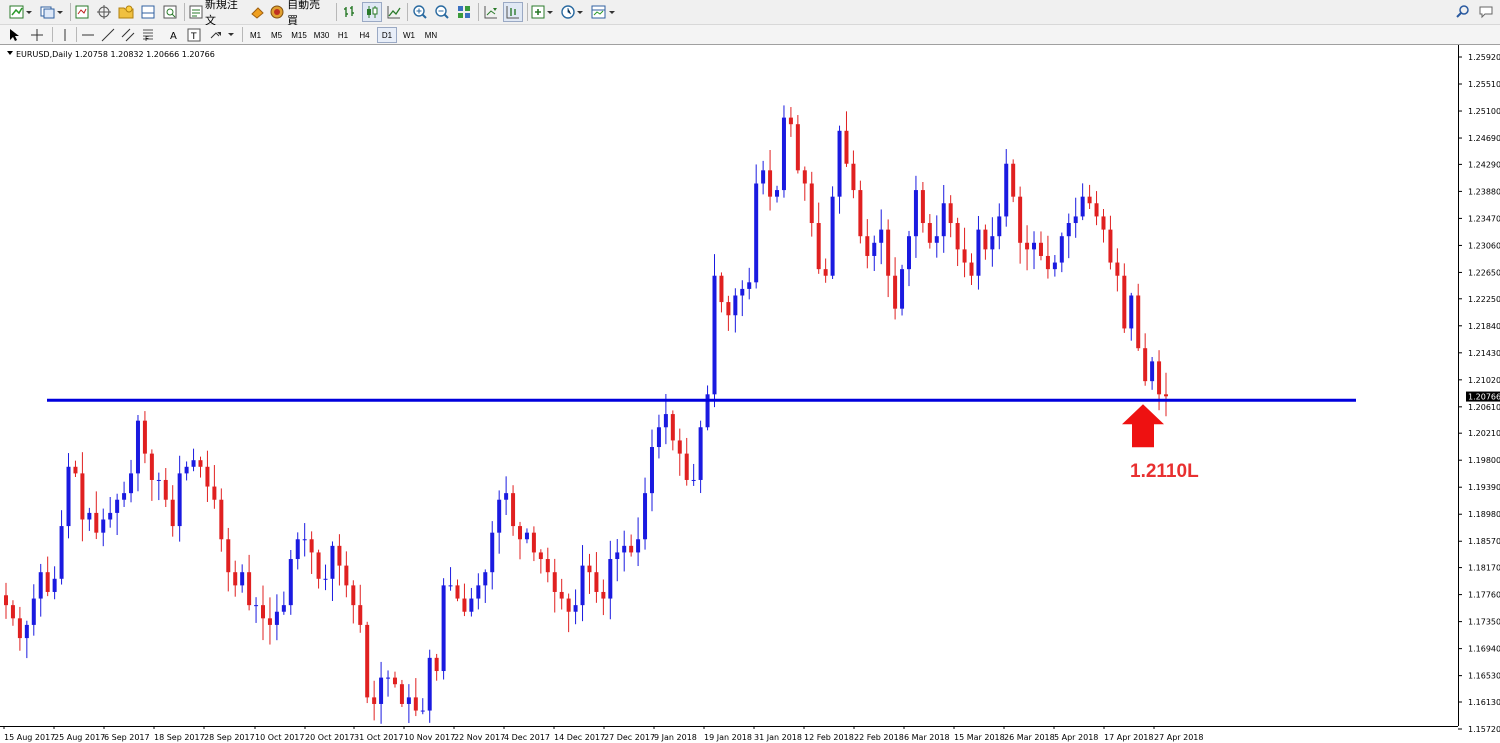 The width and height of the screenshot is (1500, 743). Describe the element at coordinates (1484, 380) in the screenshot. I see `price-tick-label: 1.21020` at that location.